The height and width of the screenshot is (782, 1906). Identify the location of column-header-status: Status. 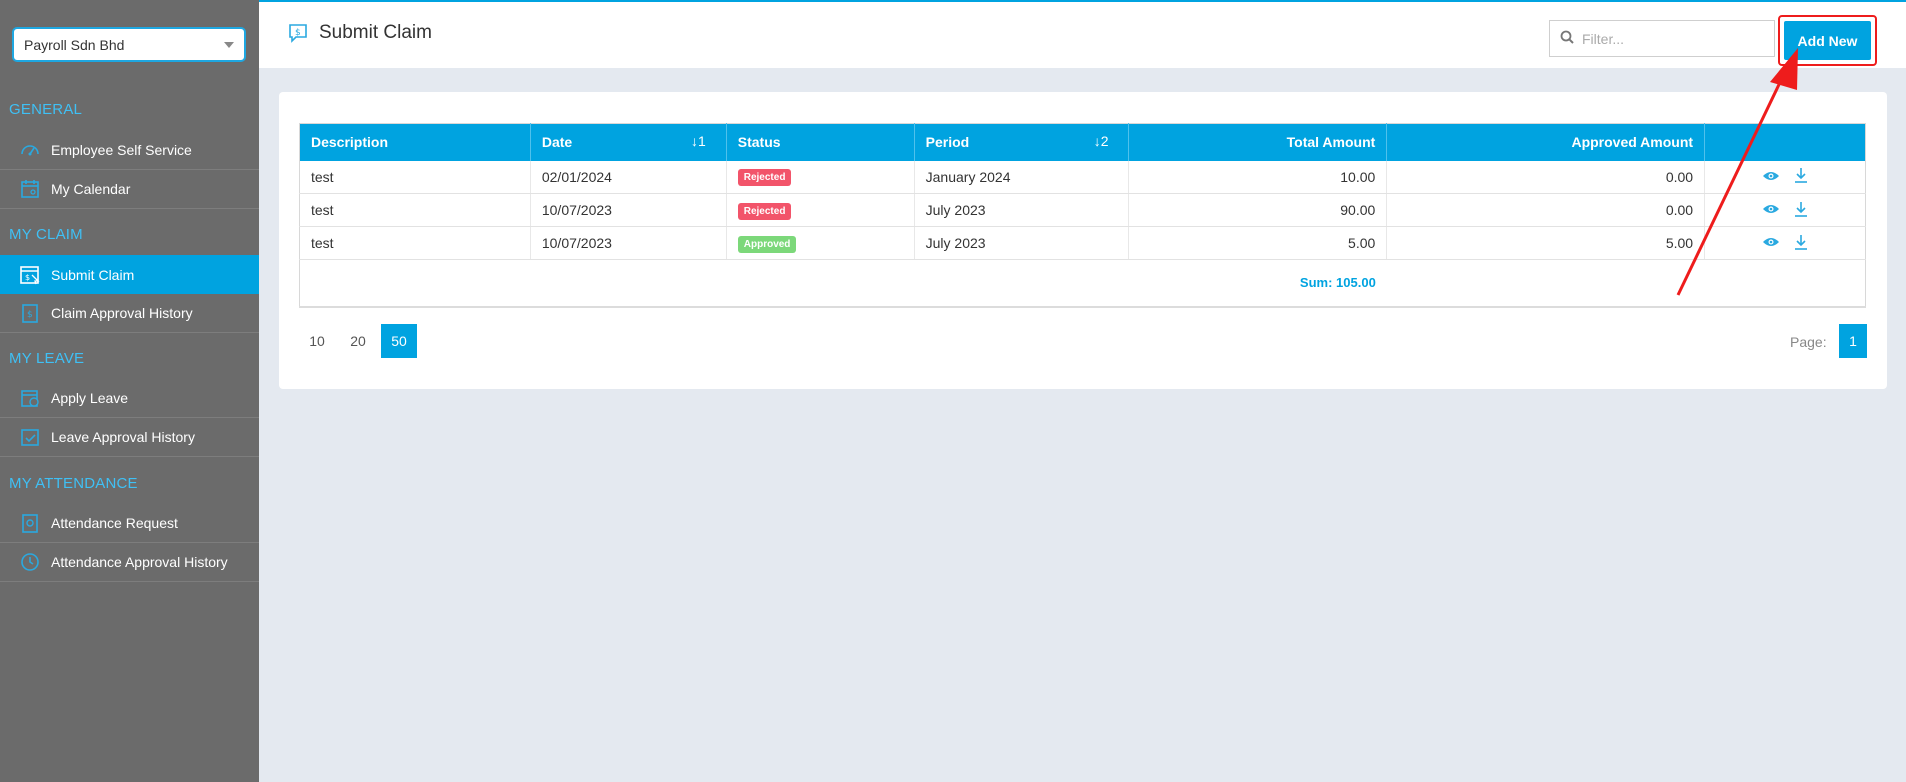
(820, 142).